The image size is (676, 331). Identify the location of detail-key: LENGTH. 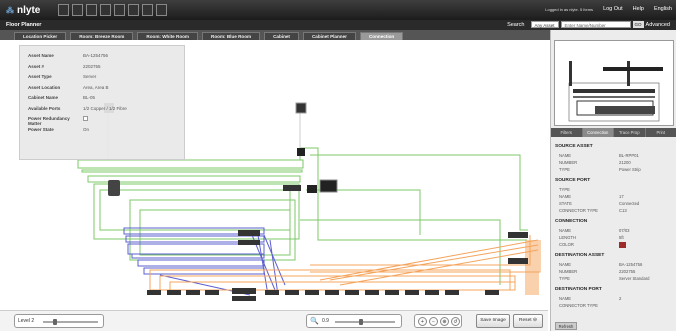
(567, 237).